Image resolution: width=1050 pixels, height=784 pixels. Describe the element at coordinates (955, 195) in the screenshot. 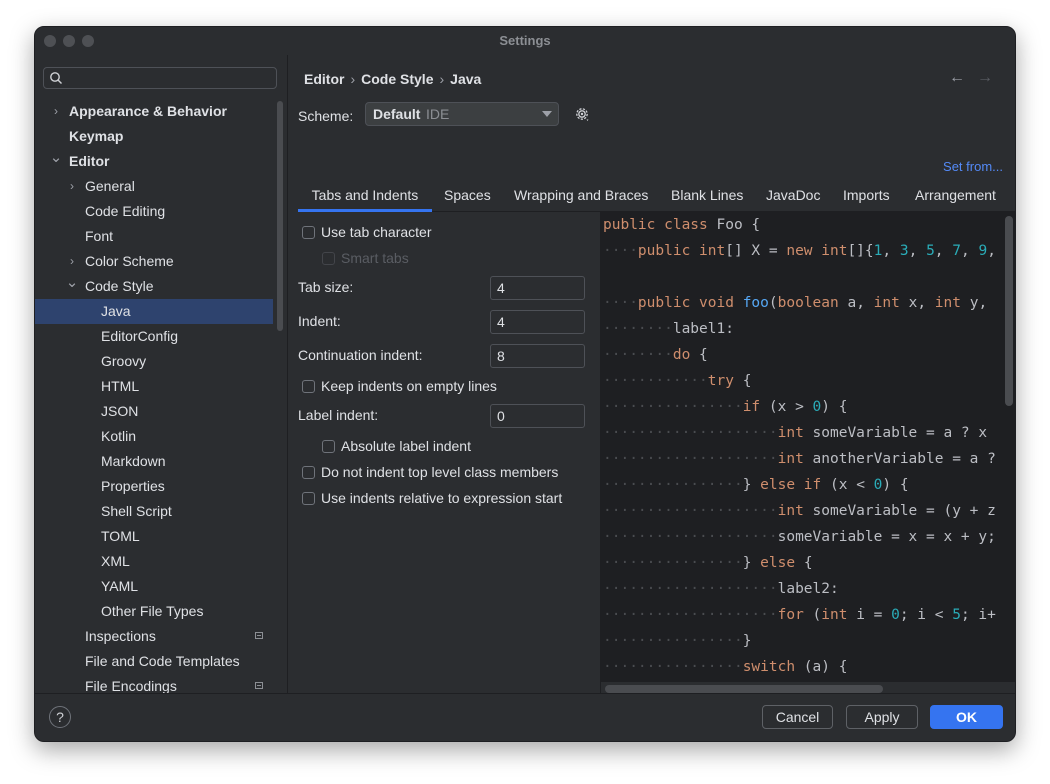

I see `tab-arrangement: Arrangement` at that location.